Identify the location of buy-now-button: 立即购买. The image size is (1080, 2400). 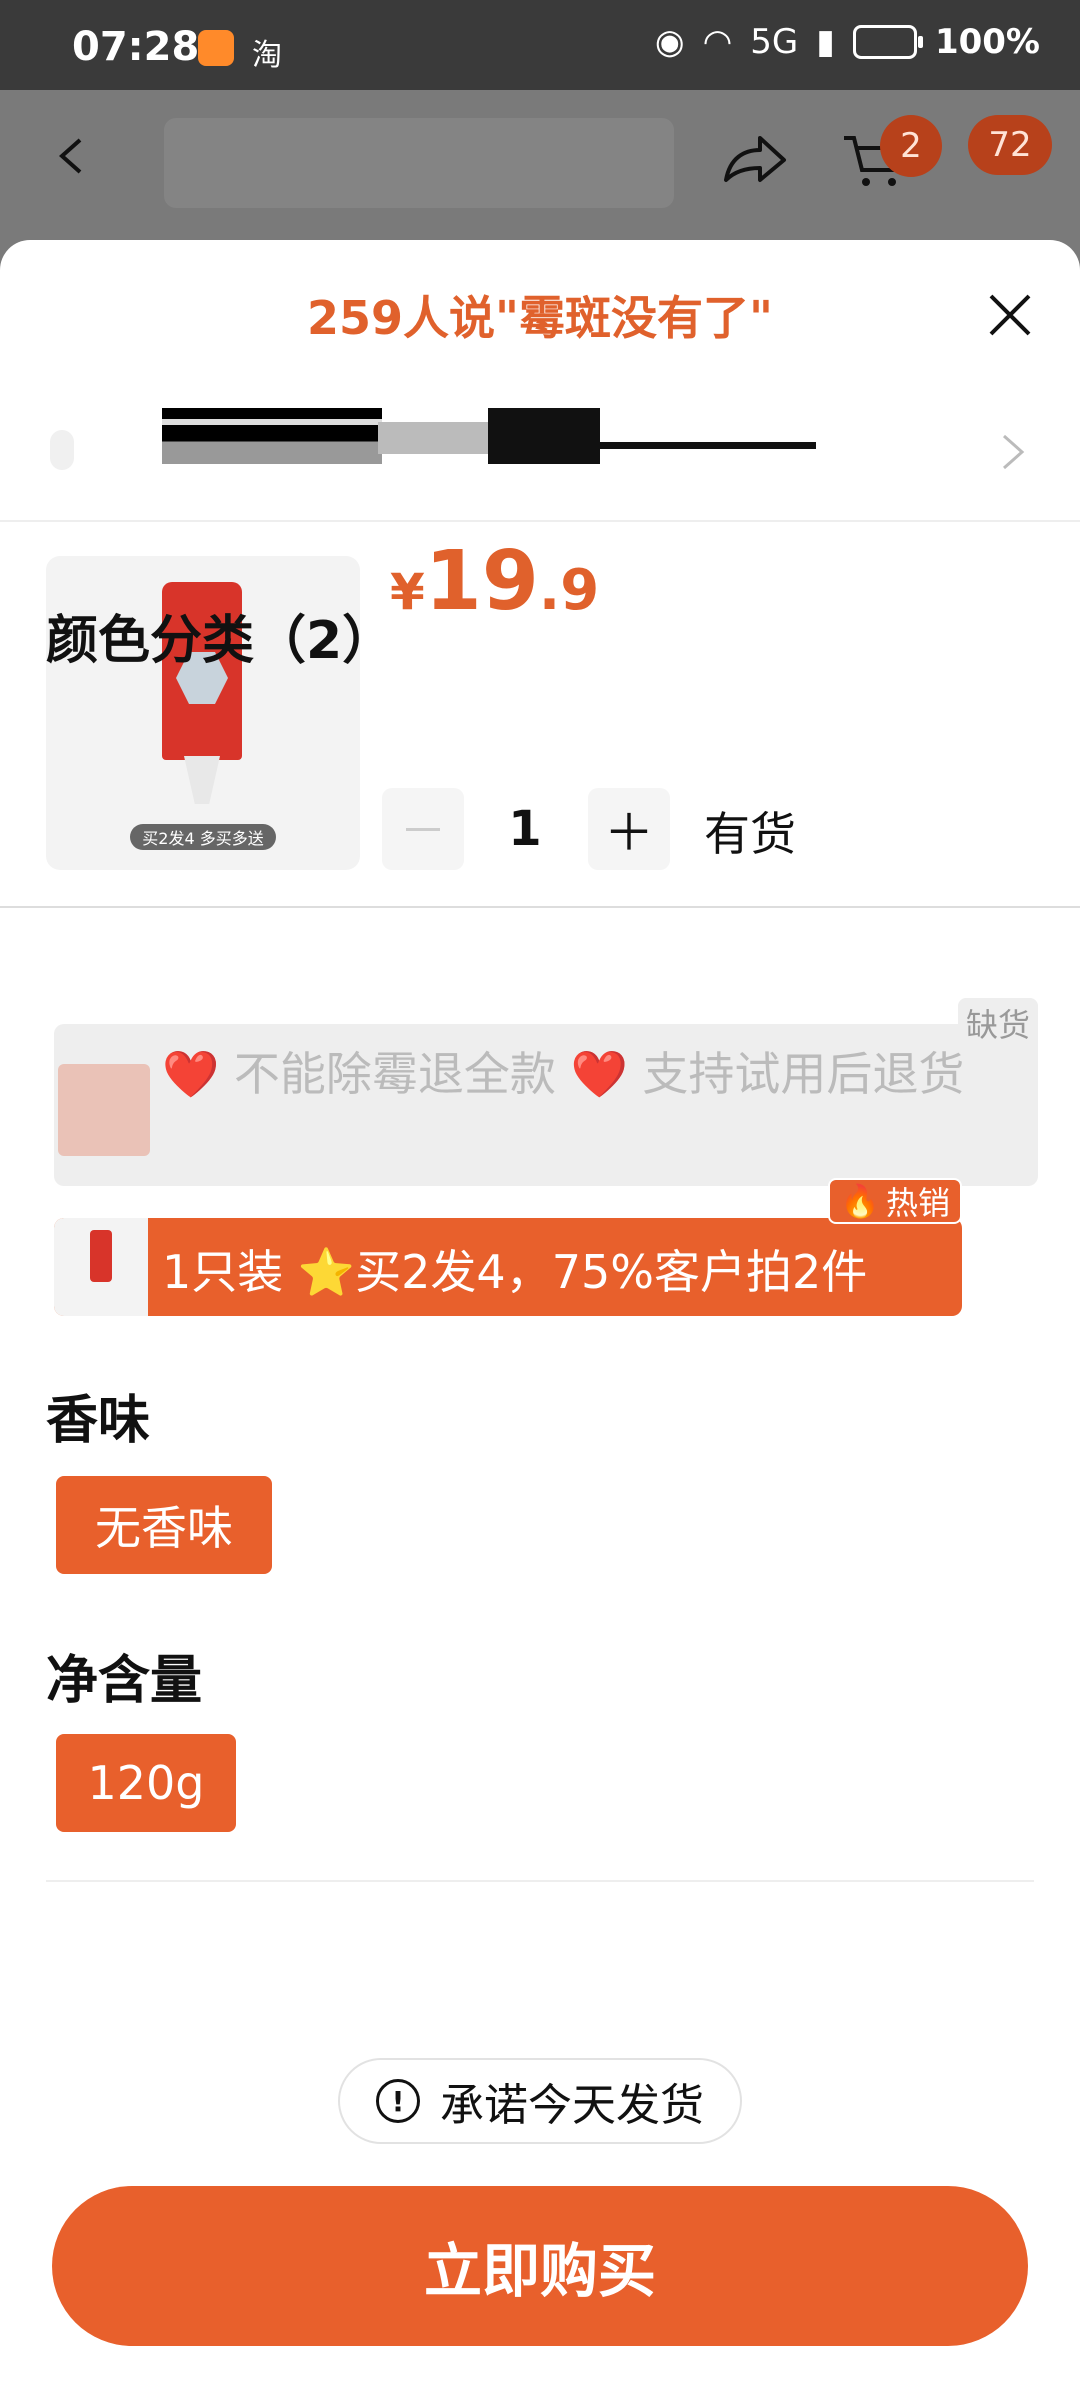
(540, 2266).